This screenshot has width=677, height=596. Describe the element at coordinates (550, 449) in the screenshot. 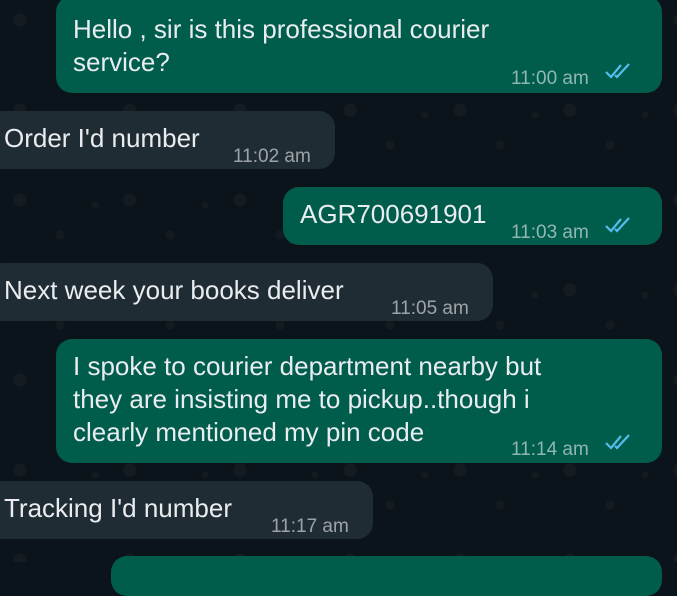

I see `message-time: 11:14 am` at that location.